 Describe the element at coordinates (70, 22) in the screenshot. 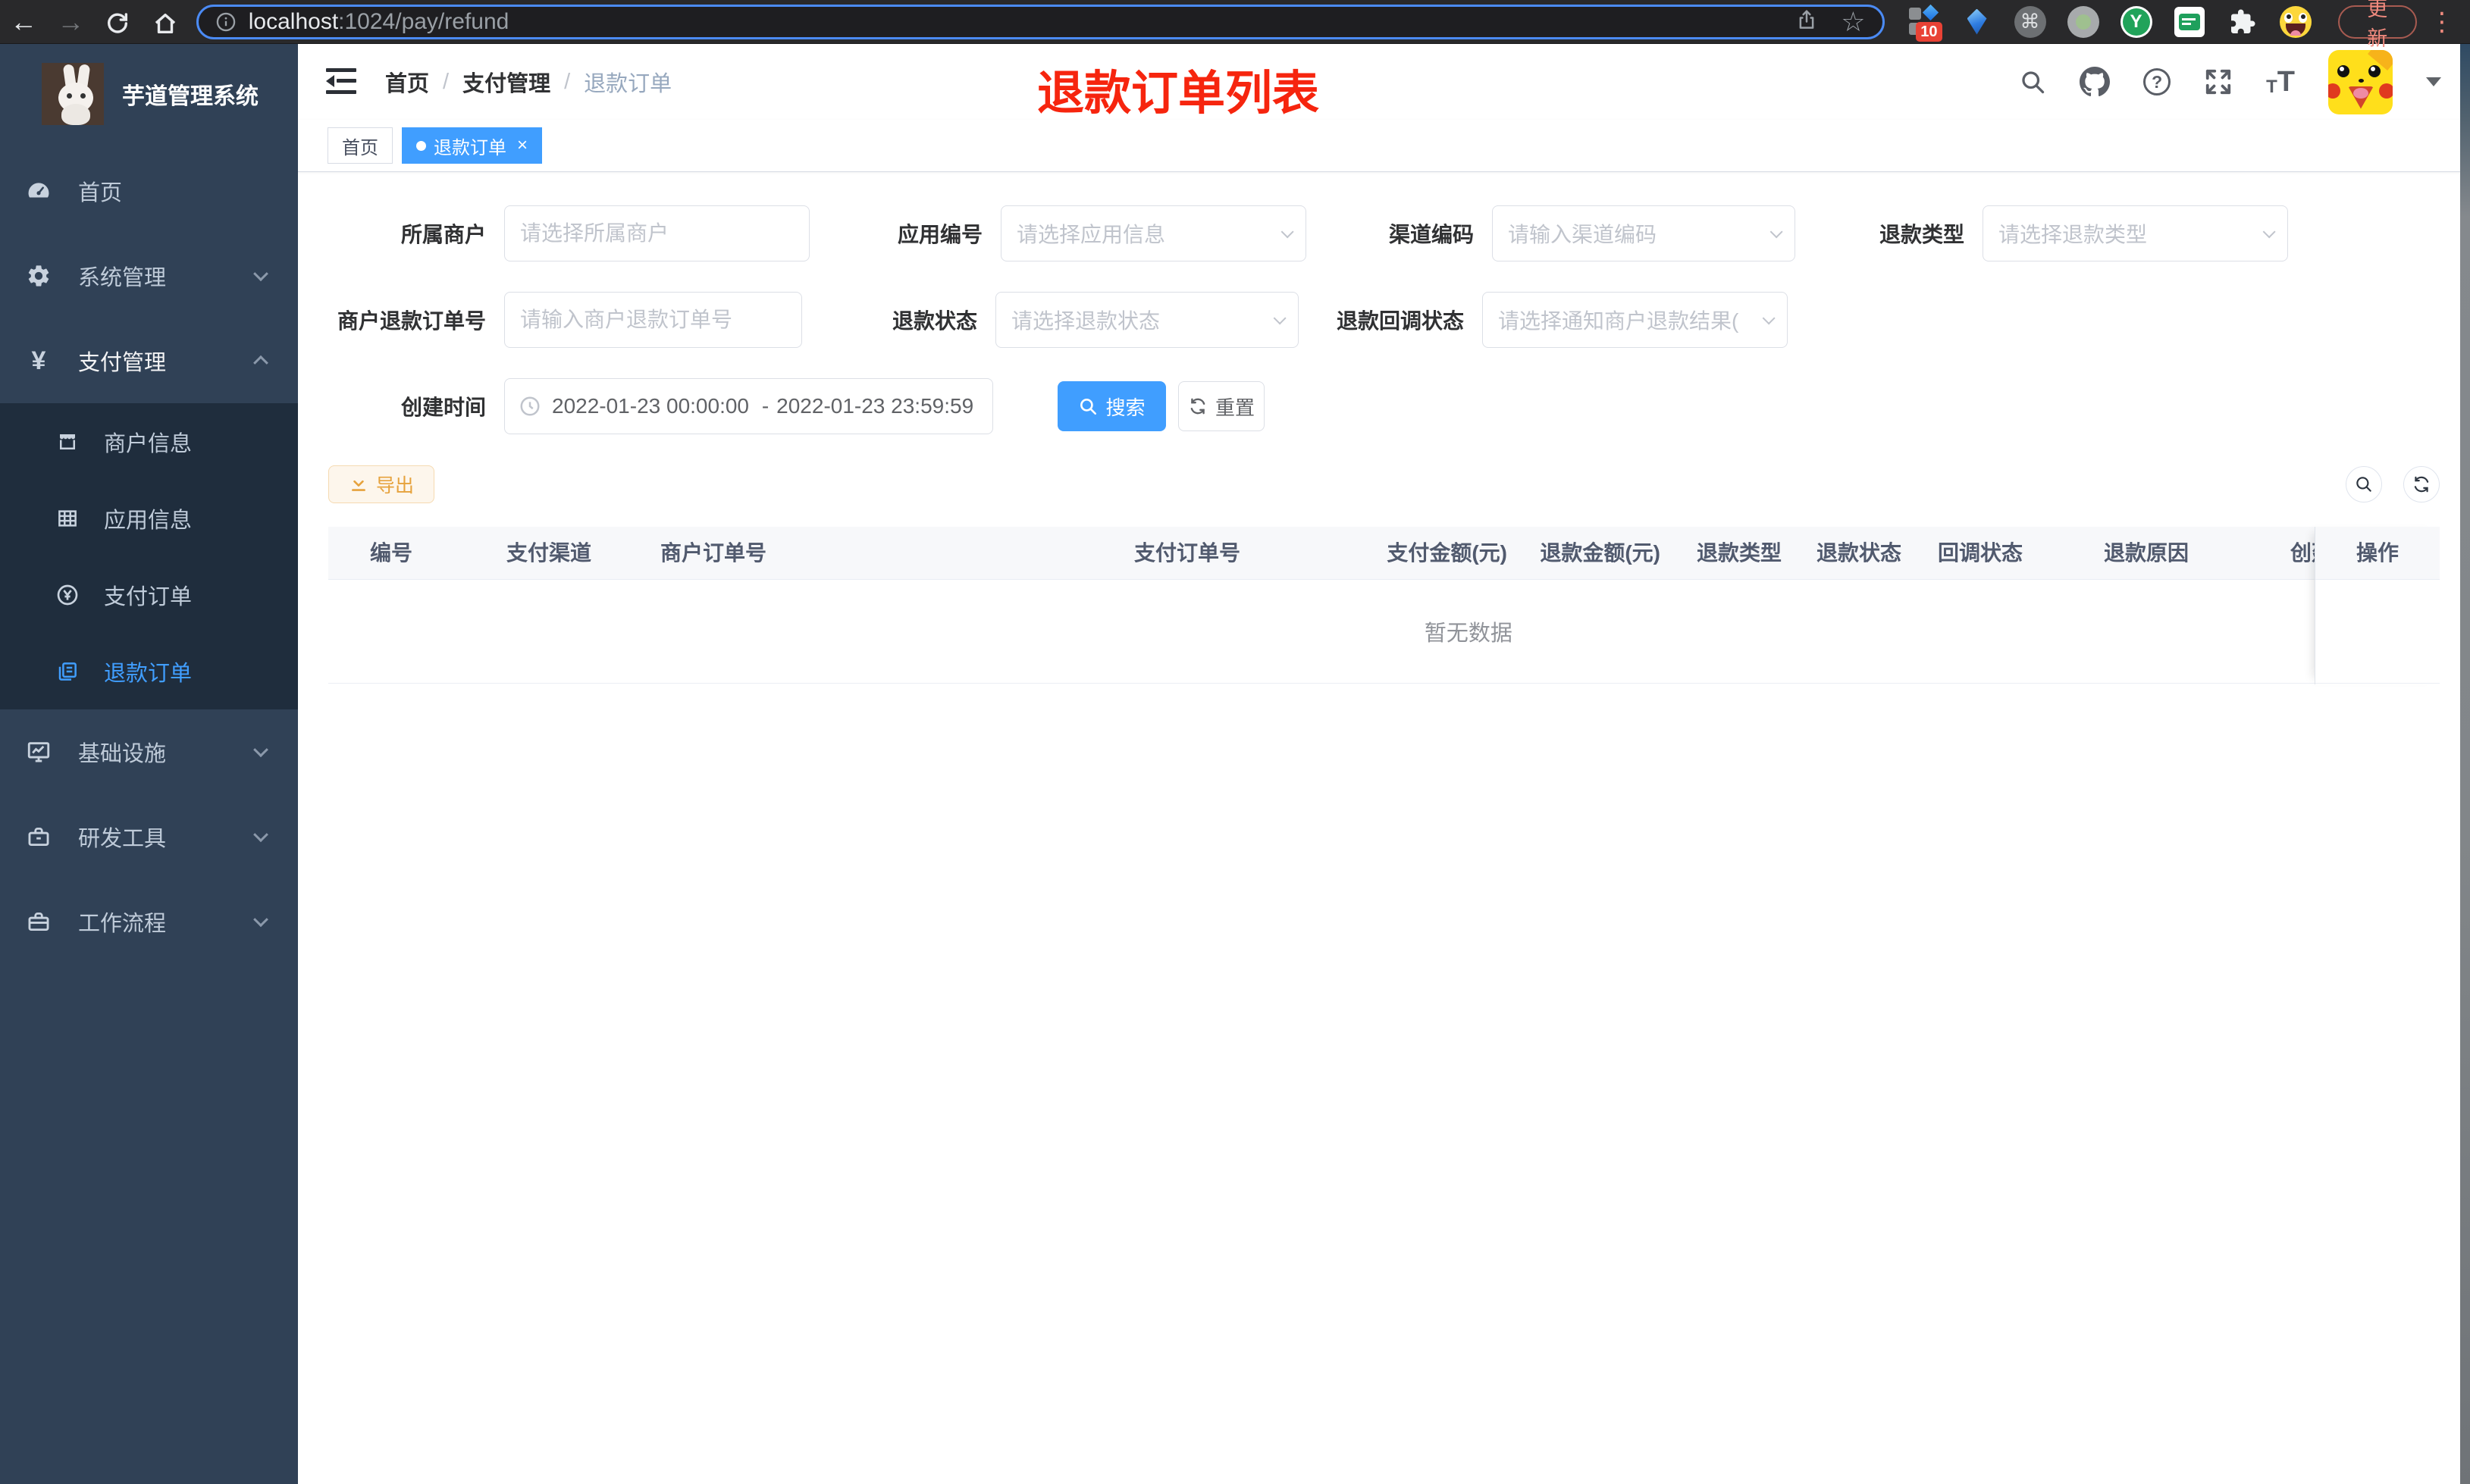

I see `browser-forward-icon: →` at that location.